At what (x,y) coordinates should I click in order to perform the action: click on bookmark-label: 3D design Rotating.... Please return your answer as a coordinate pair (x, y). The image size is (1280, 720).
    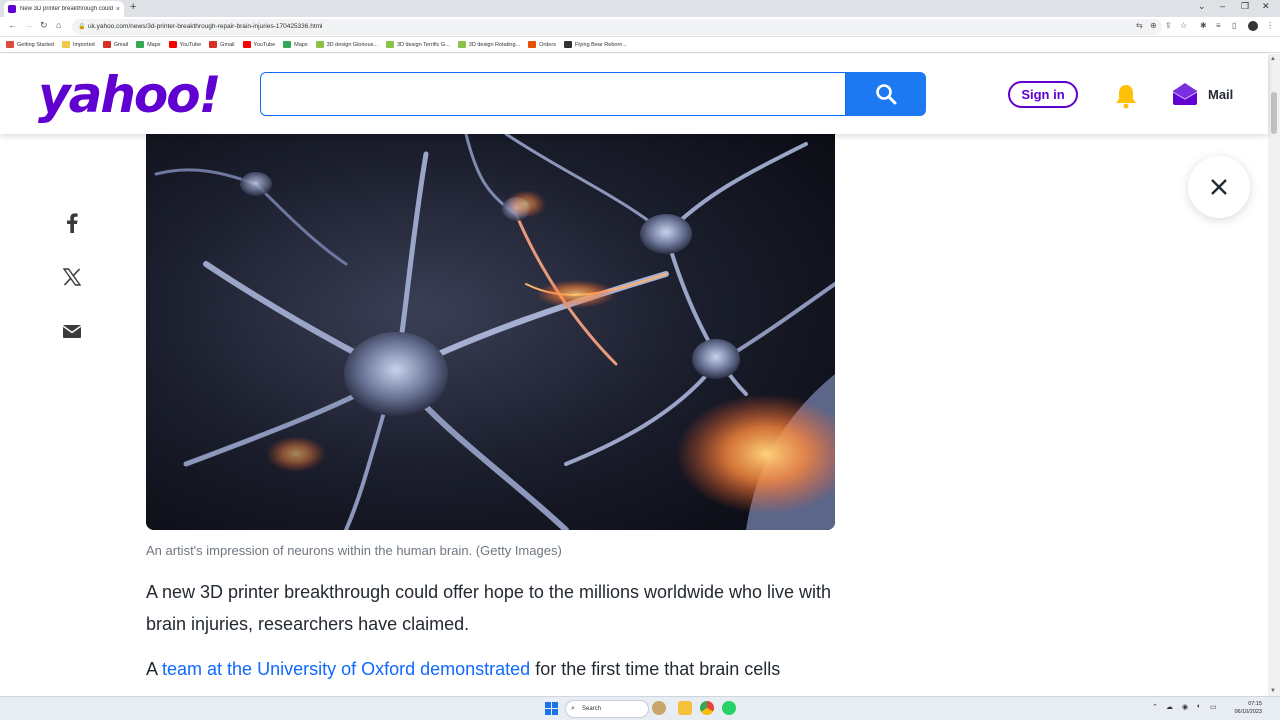
    Looking at the image, I should click on (494, 44).